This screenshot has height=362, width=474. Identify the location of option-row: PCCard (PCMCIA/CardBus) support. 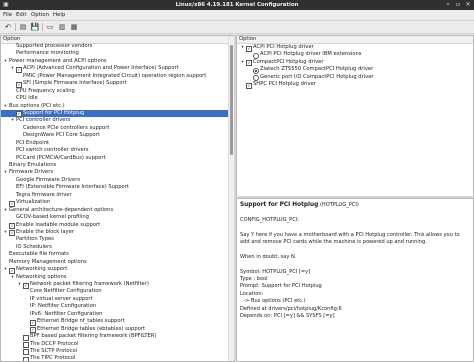
(117, 158).